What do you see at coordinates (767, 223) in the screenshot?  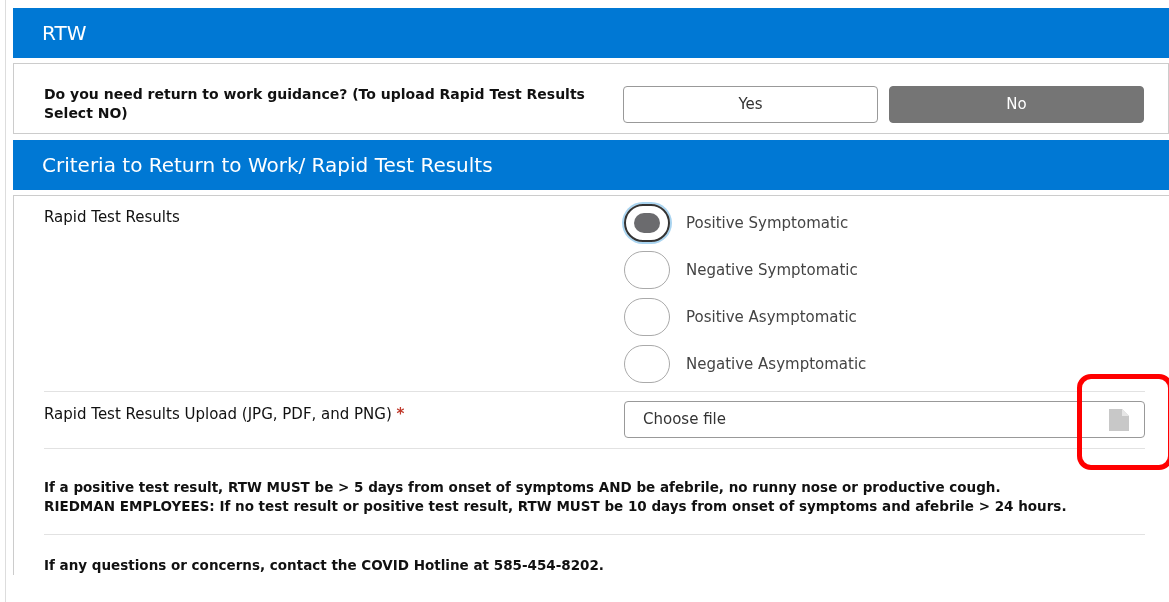 I see `radio-label: Positive Symptomatic` at bounding box center [767, 223].